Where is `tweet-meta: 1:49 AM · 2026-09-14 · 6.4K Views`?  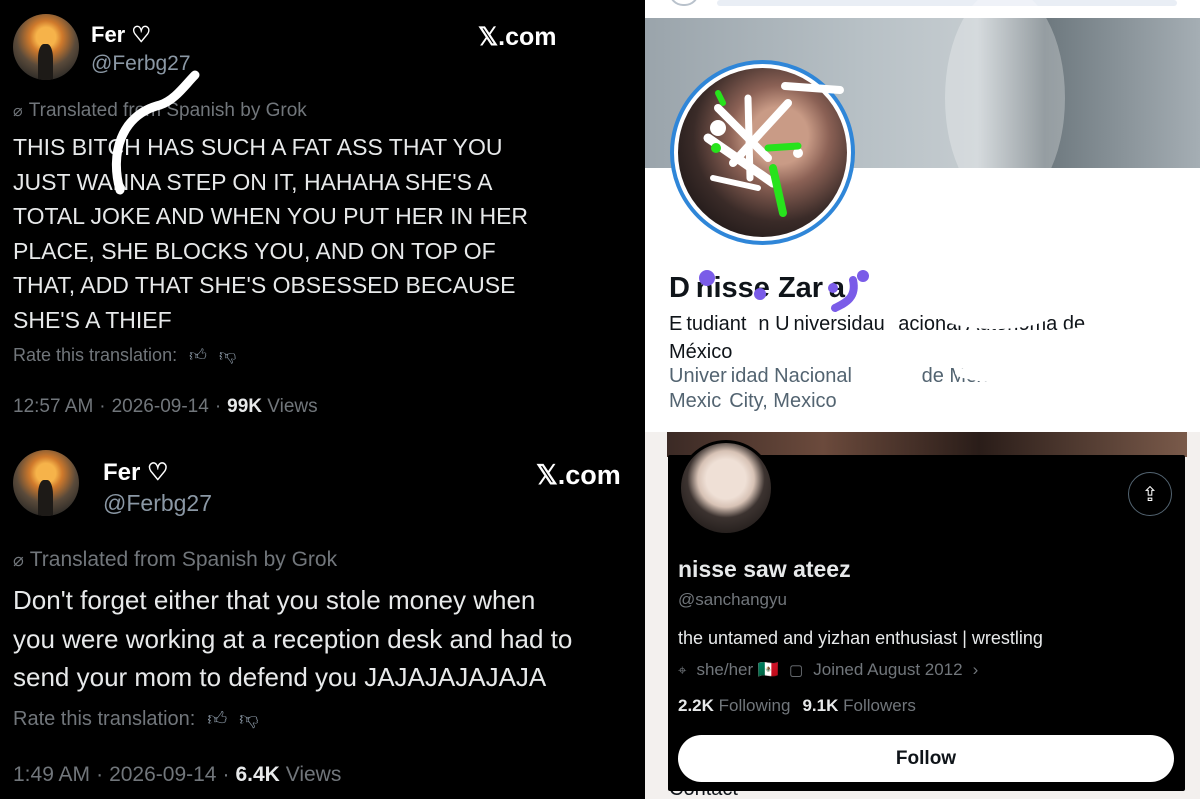 tweet-meta: 1:49 AM · 2026-09-14 · 6.4K Views is located at coordinates (177, 775).